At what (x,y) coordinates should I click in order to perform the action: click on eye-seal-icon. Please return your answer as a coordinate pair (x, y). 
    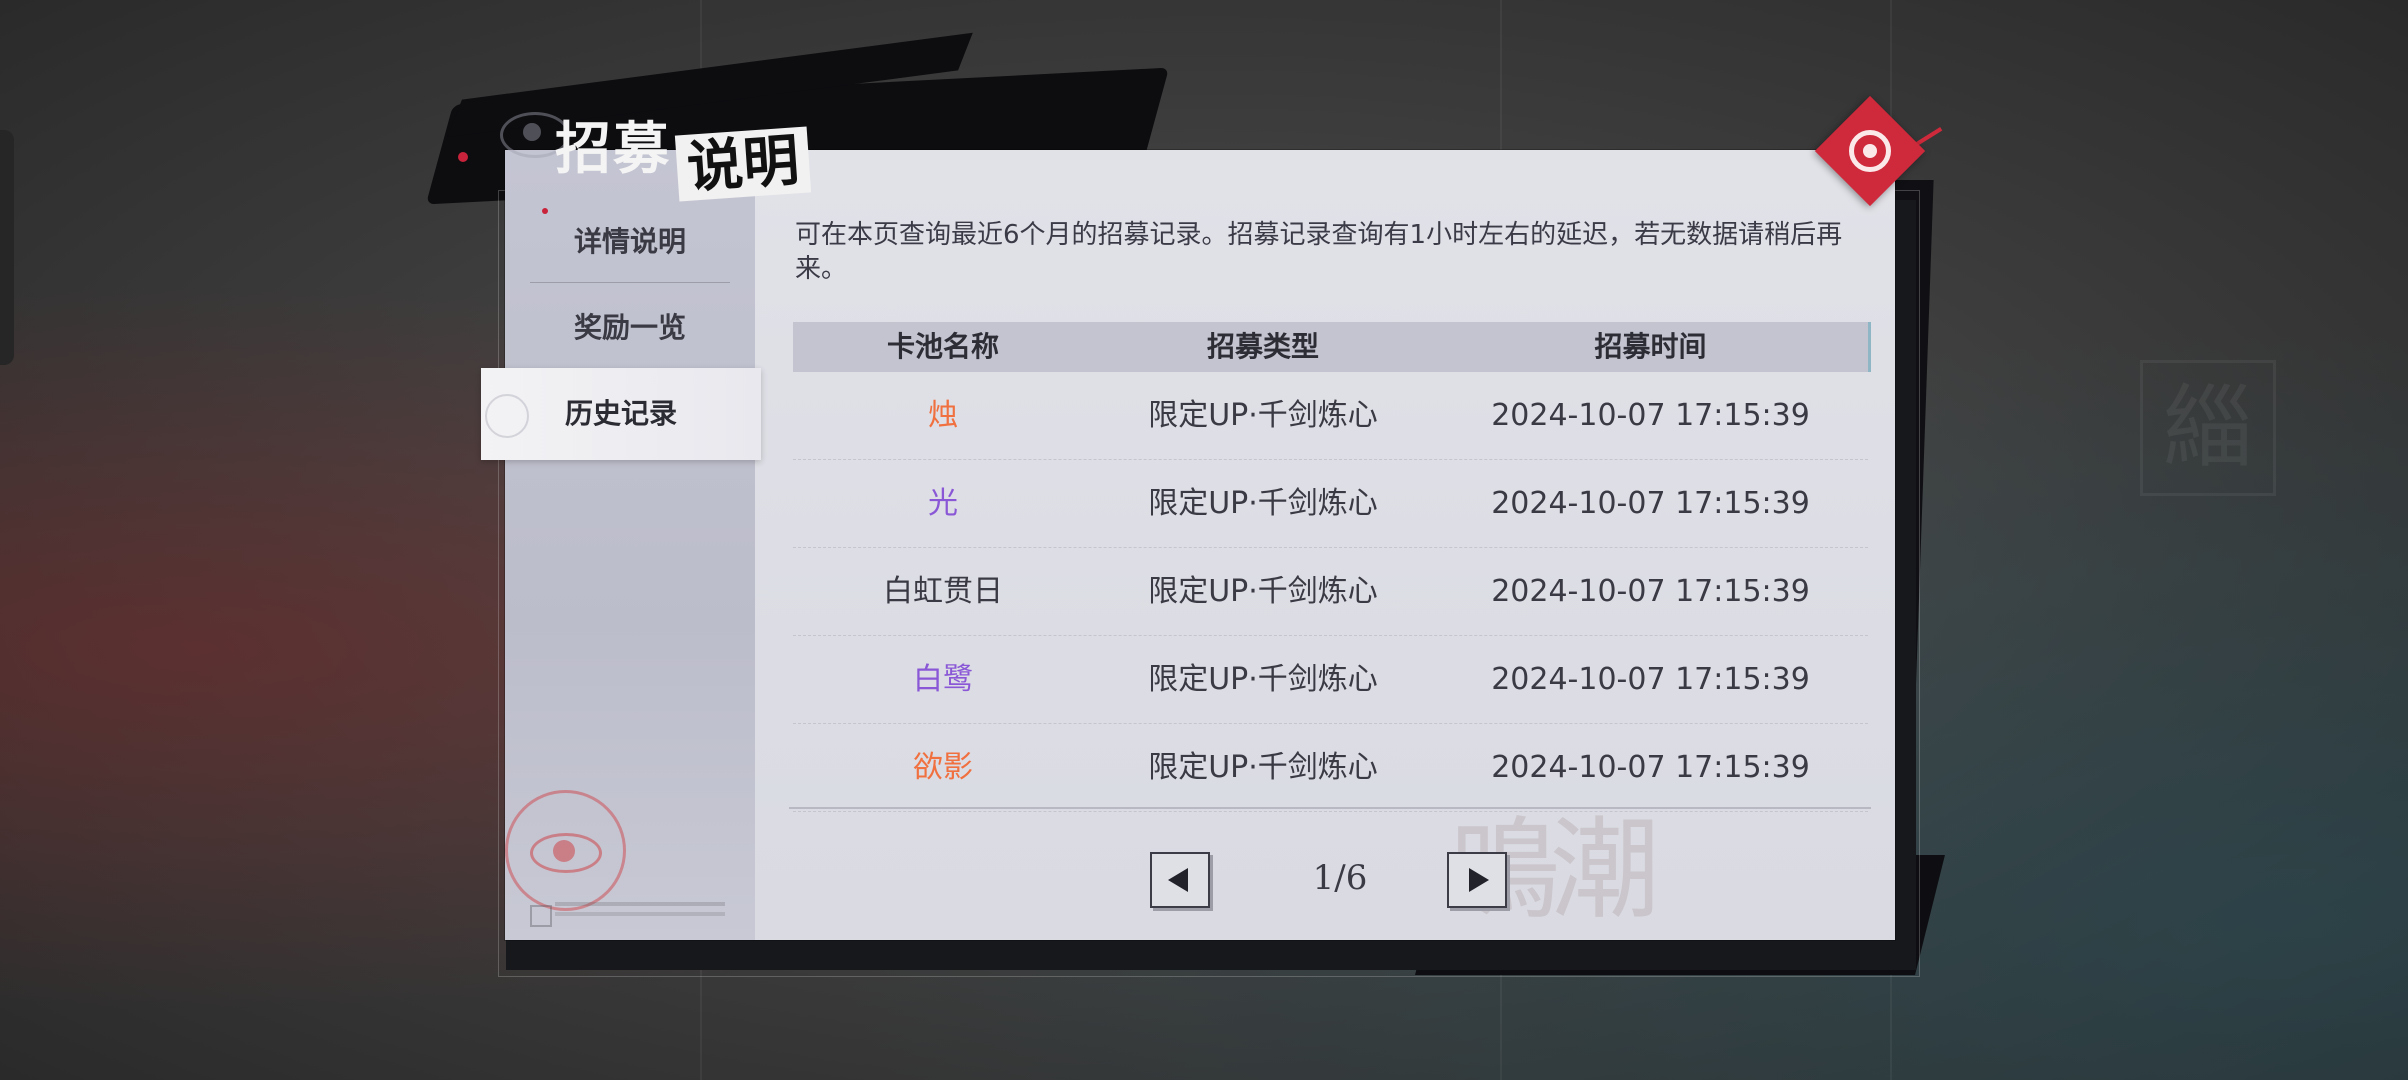
    Looking at the image, I should click on (565, 850).